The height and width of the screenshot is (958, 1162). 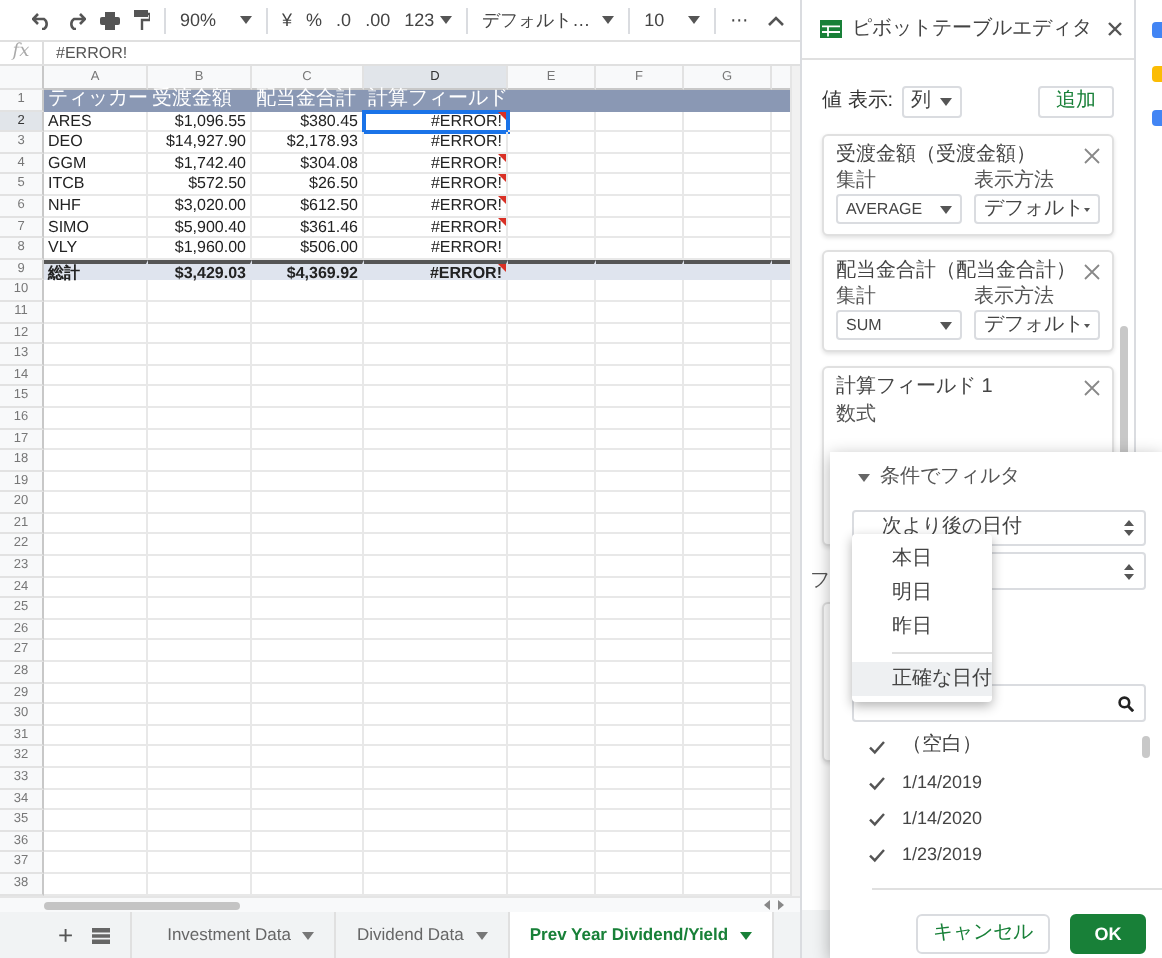 What do you see at coordinates (1146, 747) in the screenshot?
I see `list-scrollbar` at bounding box center [1146, 747].